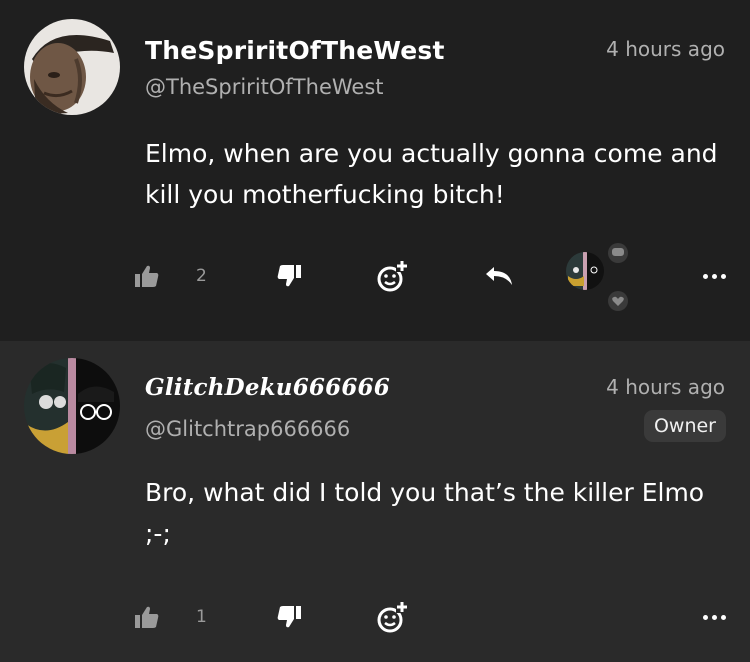 The width and height of the screenshot is (750, 662). I want to click on username: TheSpriritOfTheWest, so click(295, 50).